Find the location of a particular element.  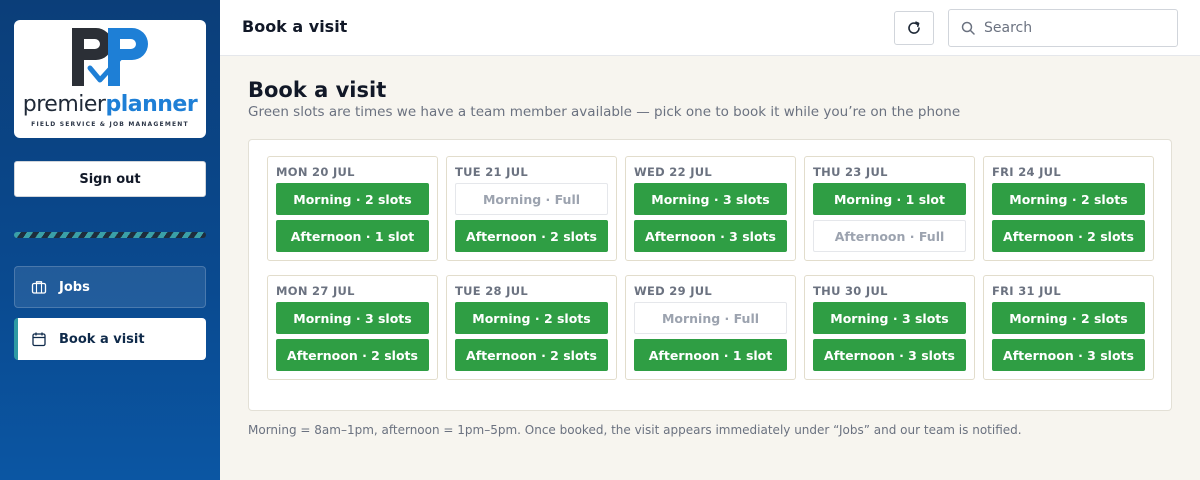

refresh-icon is located at coordinates (914, 27).